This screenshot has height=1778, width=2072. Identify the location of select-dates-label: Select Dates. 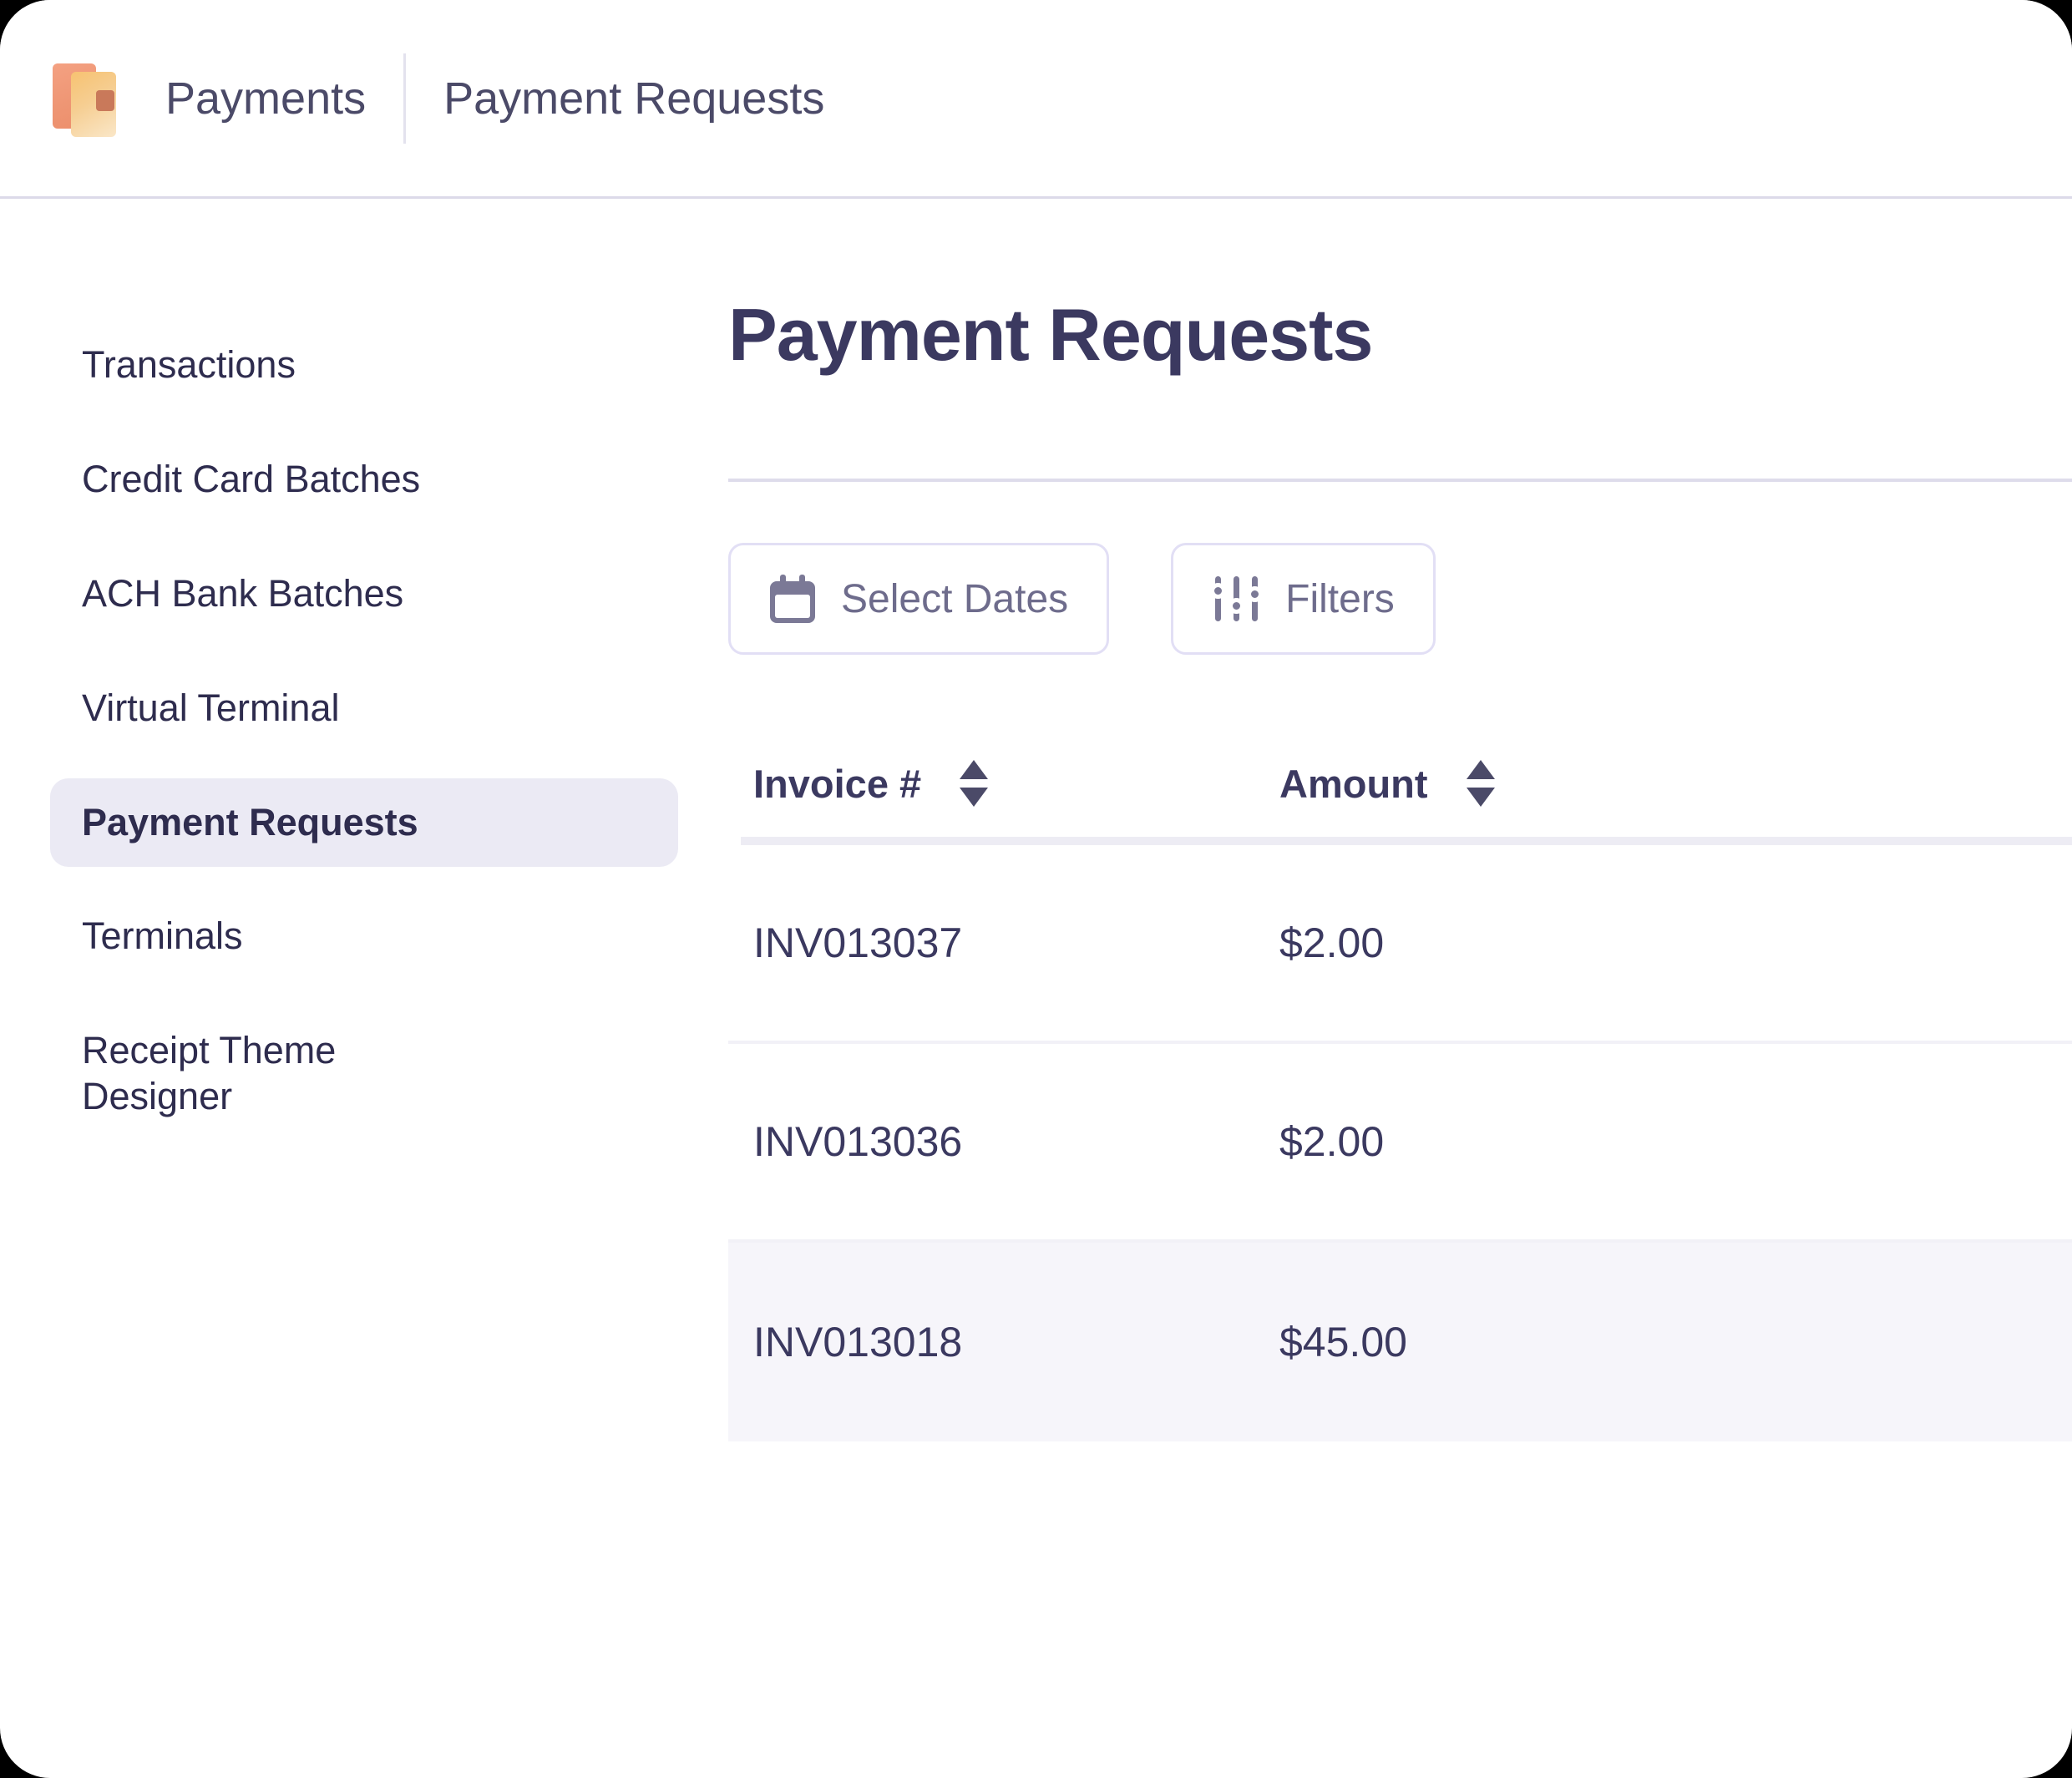
(955, 598).